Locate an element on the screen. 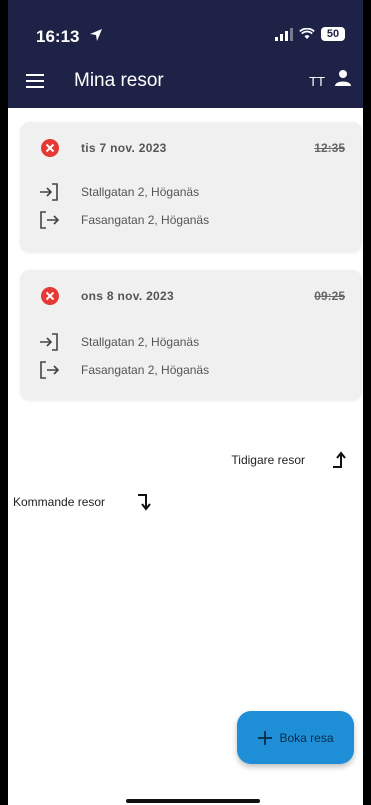  previous-trips-link: Tidigare resor is located at coordinates (268, 460).